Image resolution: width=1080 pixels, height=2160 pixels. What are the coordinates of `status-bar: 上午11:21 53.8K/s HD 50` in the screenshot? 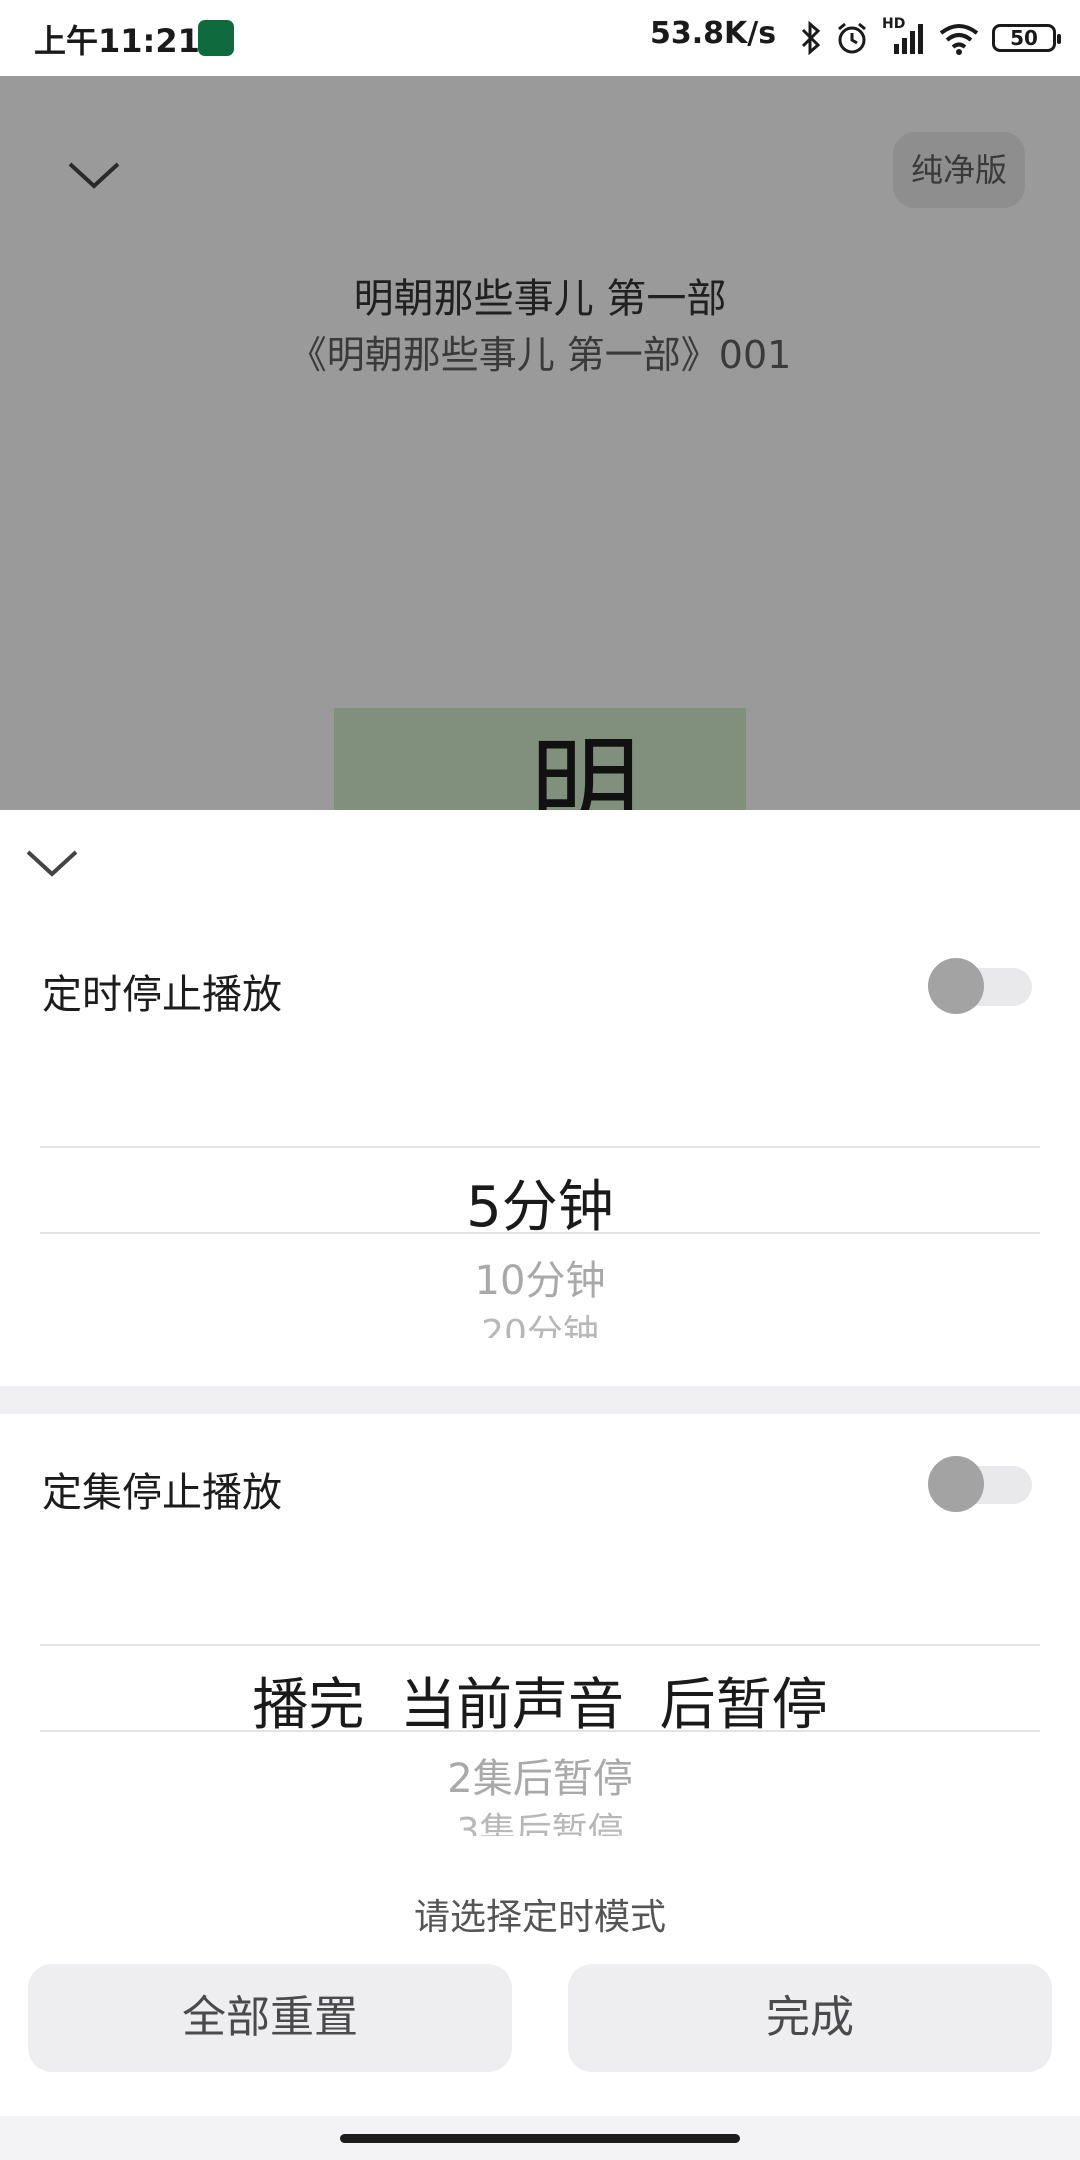 It's located at (540, 38).